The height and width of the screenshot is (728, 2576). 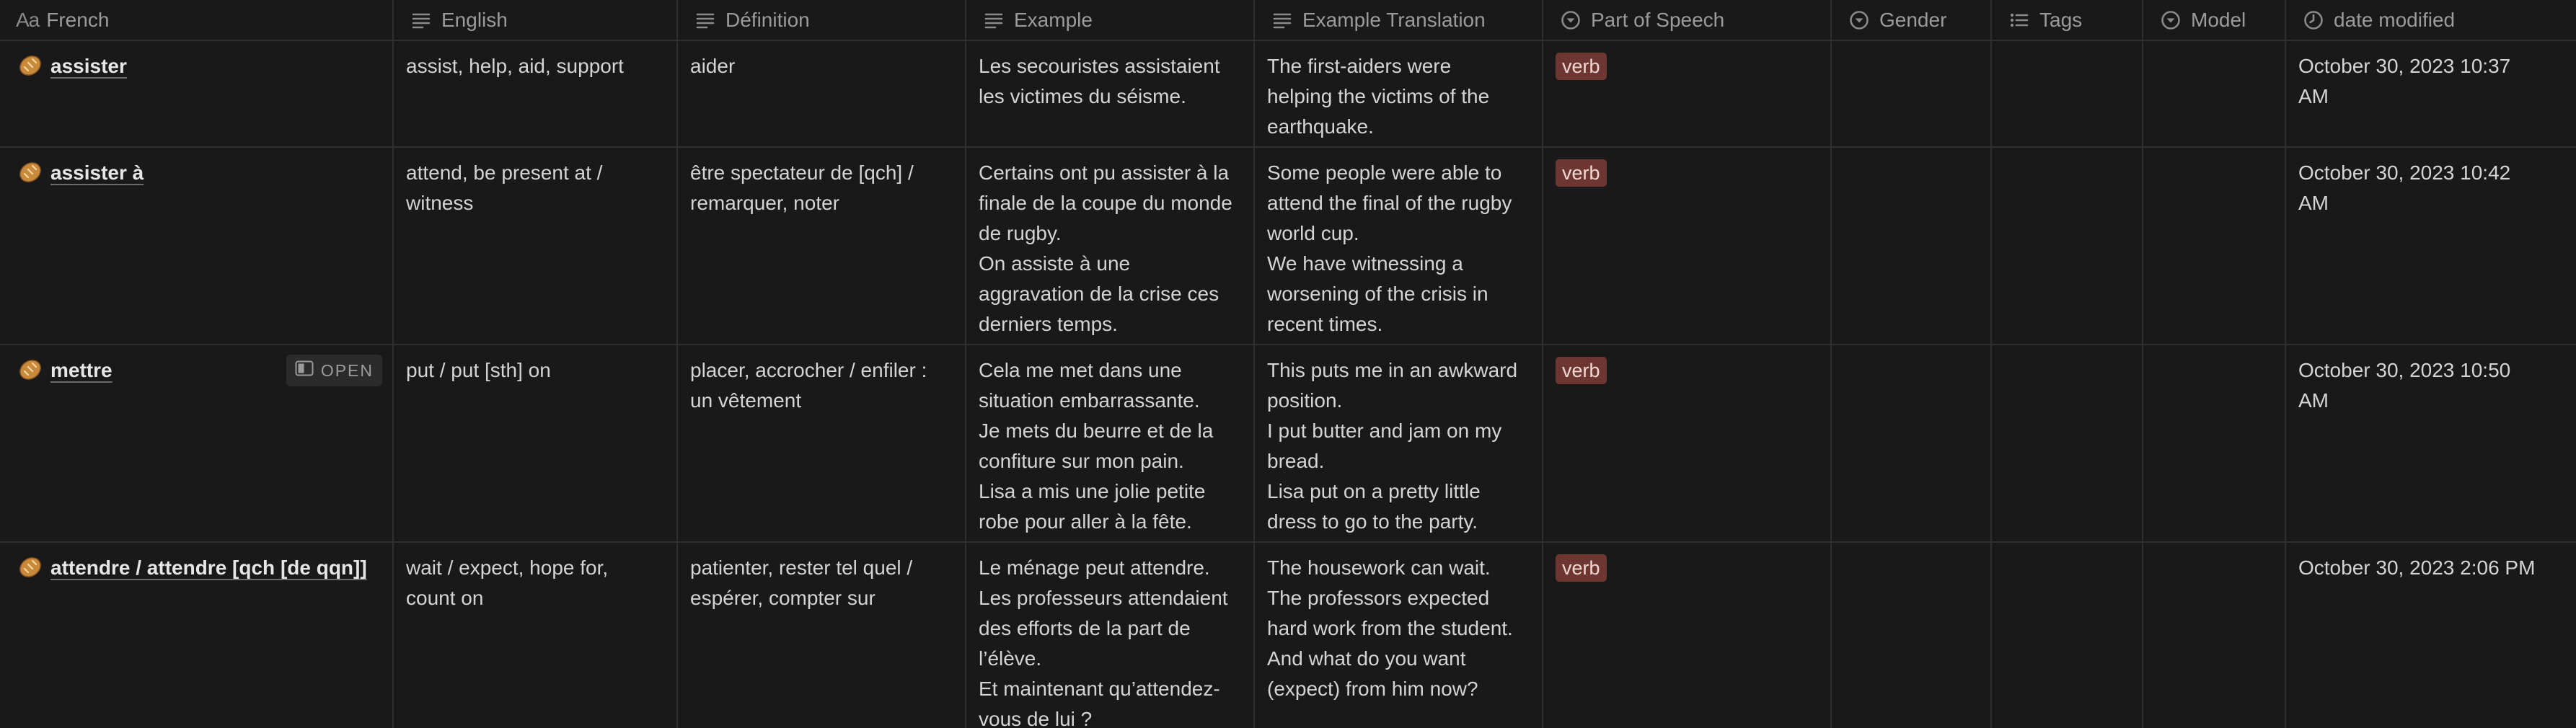 What do you see at coordinates (1105, 203) in the screenshot?
I see `text-line: finale de la coupe du monde` at bounding box center [1105, 203].